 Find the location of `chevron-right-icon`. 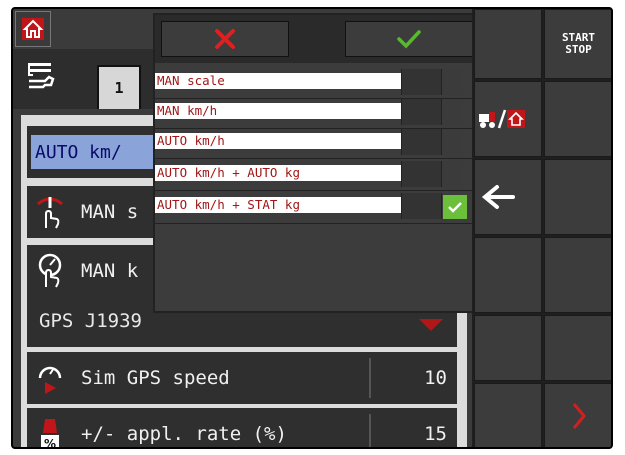

chevron-right-icon is located at coordinates (579, 416).